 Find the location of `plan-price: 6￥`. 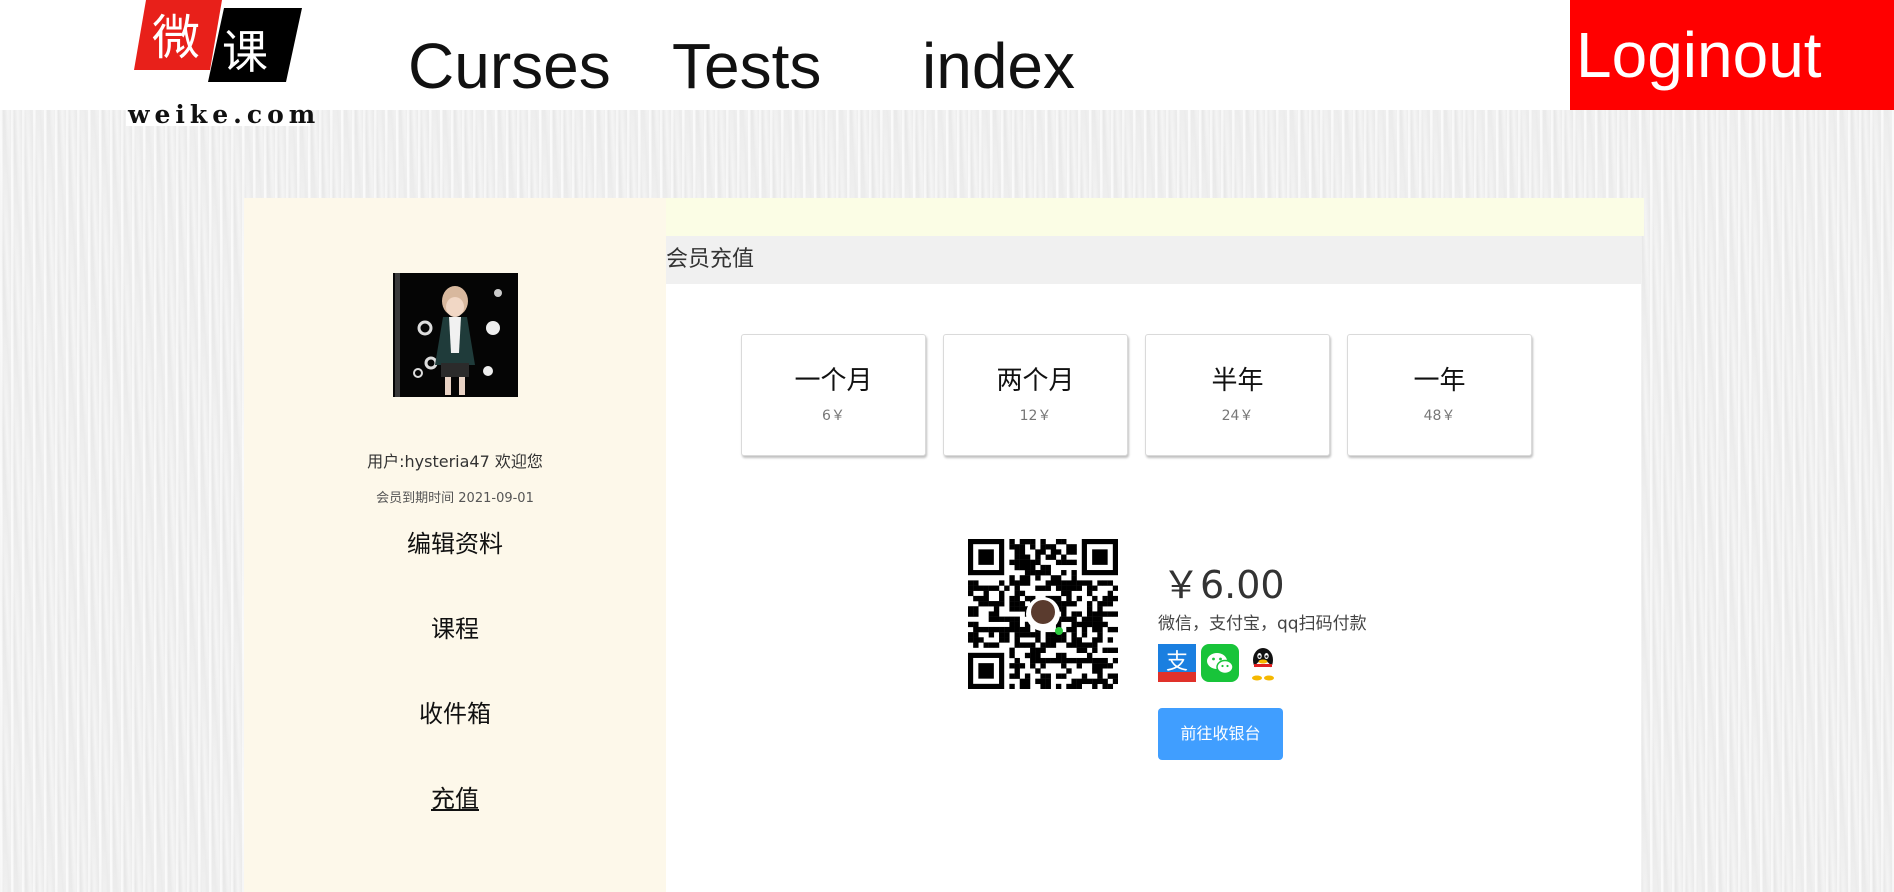

plan-price: 6￥ is located at coordinates (833, 416).